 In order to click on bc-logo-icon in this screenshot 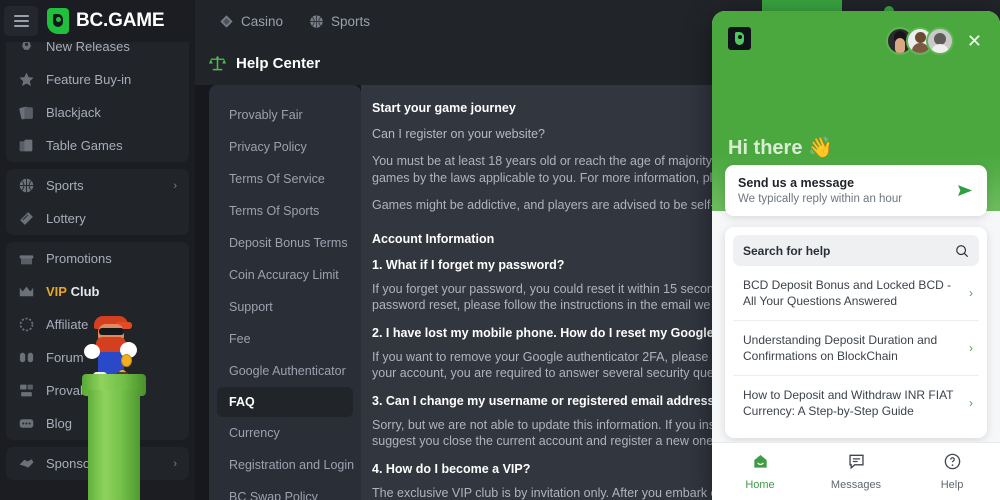, I will do `click(739, 38)`.